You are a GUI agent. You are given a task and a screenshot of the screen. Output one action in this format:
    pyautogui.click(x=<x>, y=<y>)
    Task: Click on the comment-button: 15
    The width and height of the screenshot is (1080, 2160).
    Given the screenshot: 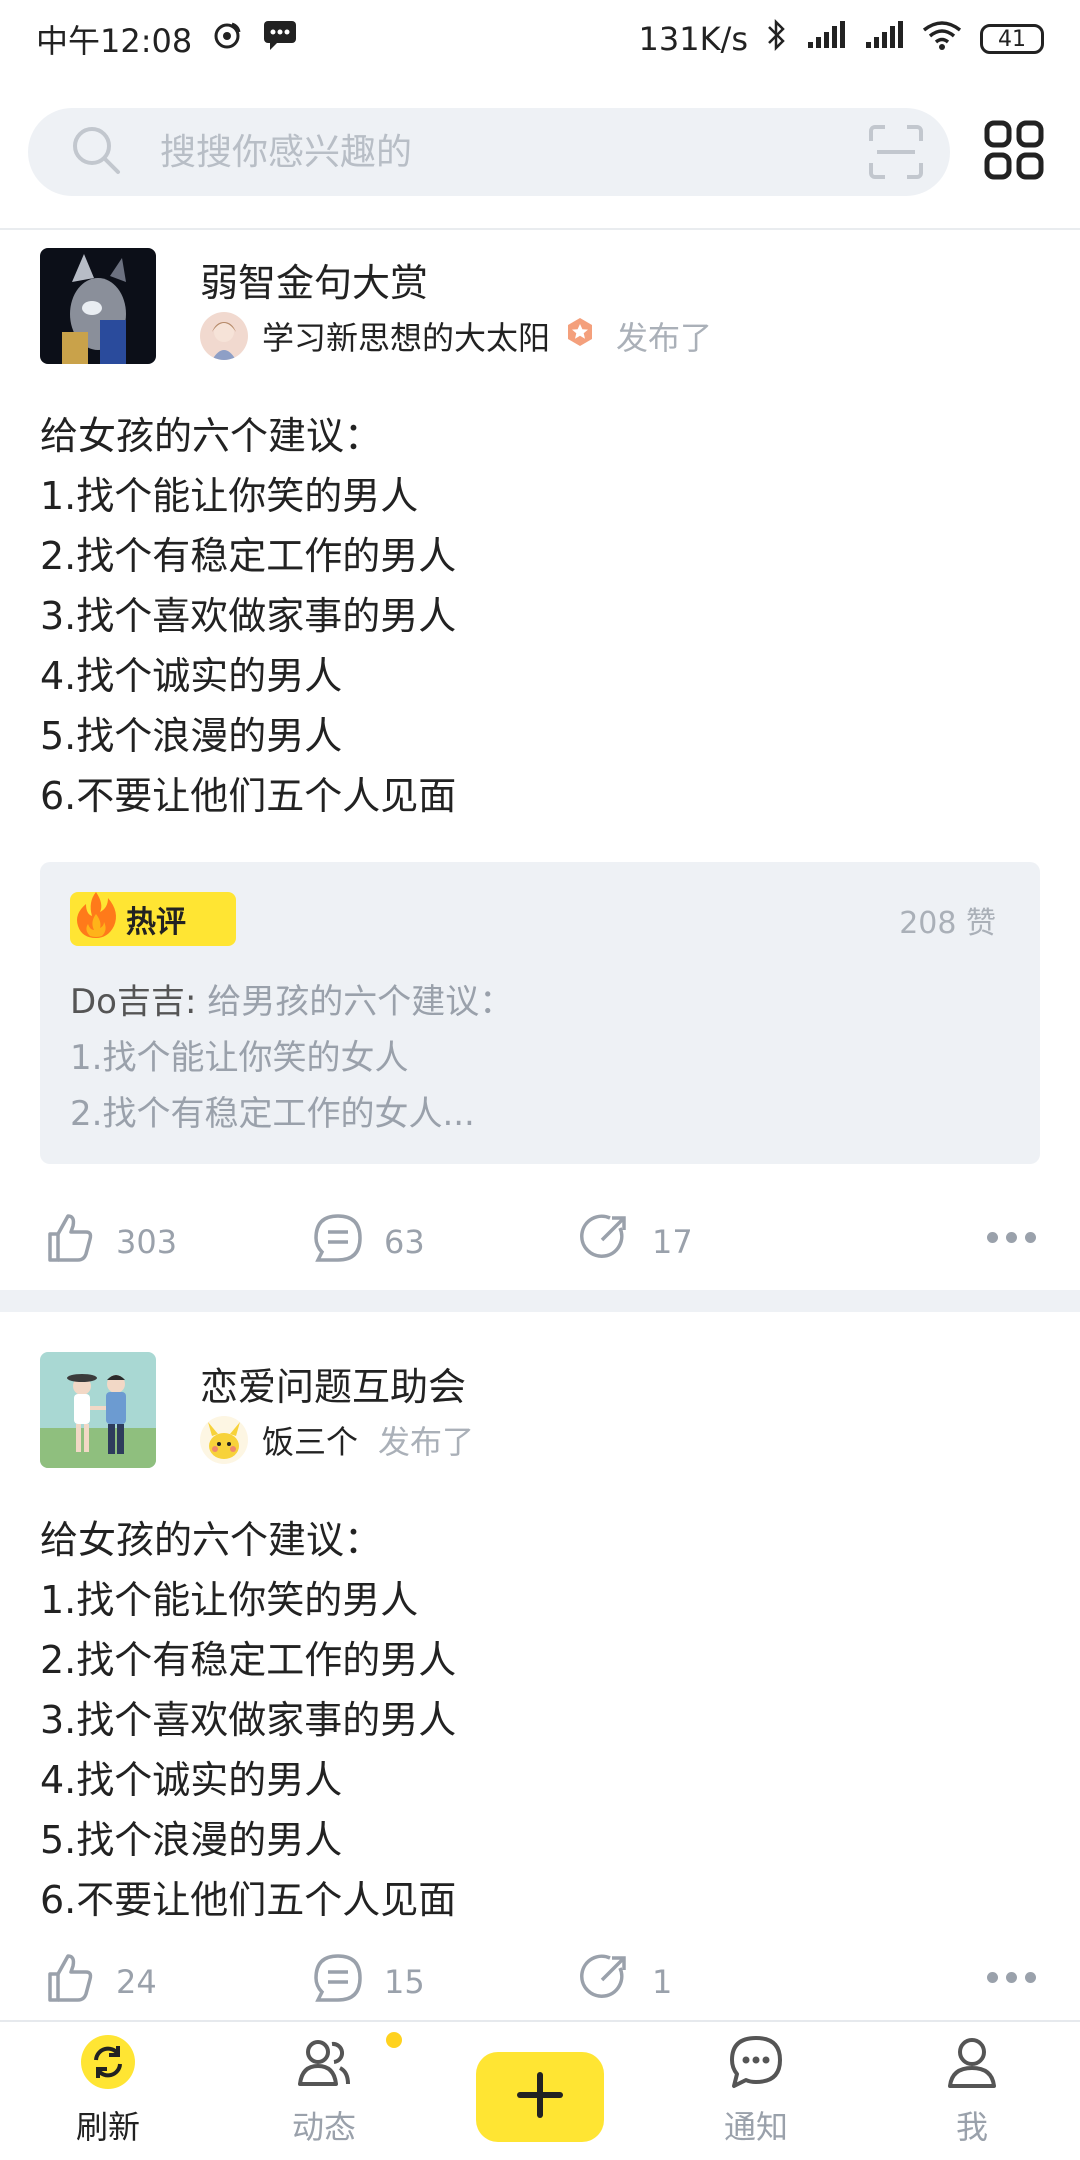 What is the action you would take?
    pyautogui.click(x=368, y=1982)
    